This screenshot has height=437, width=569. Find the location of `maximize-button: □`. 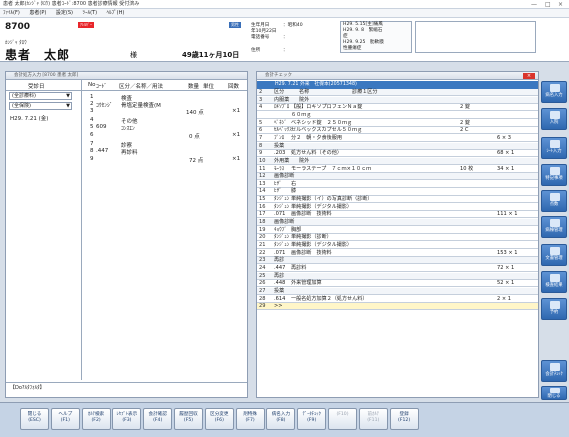

maximize-button: □ is located at coordinates (548, 4).